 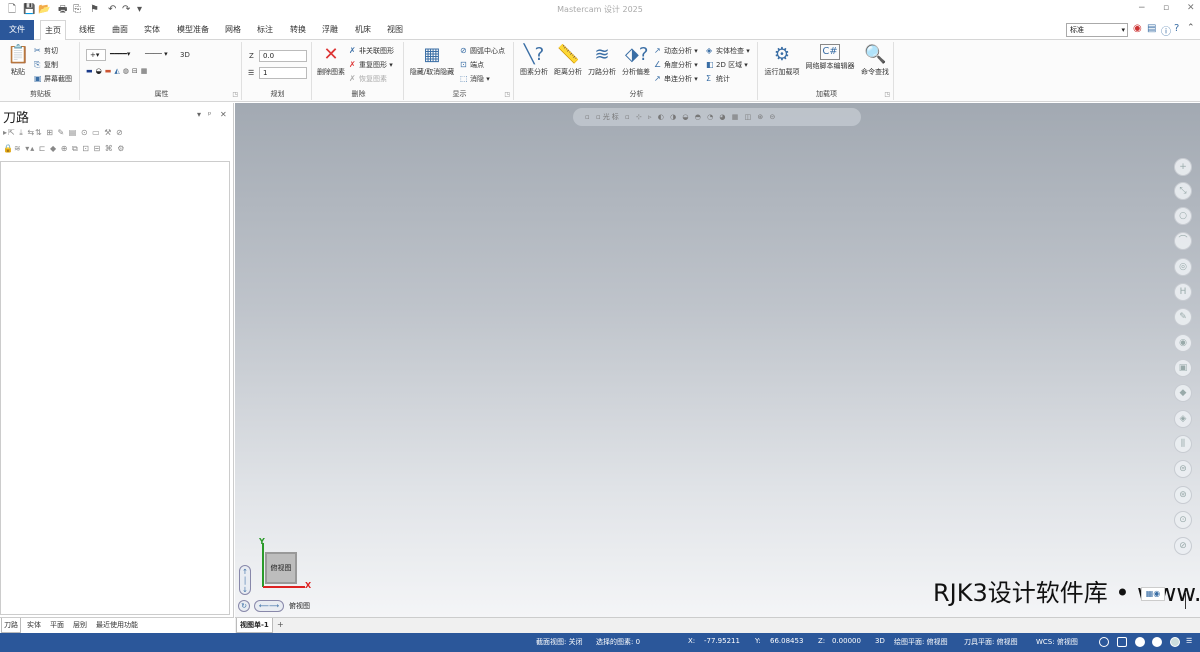 What do you see at coordinates (991, 642) in the screenshot?
I see `tplane-status: 刀具平面: 俯视图` at bounding box center [991, 642].